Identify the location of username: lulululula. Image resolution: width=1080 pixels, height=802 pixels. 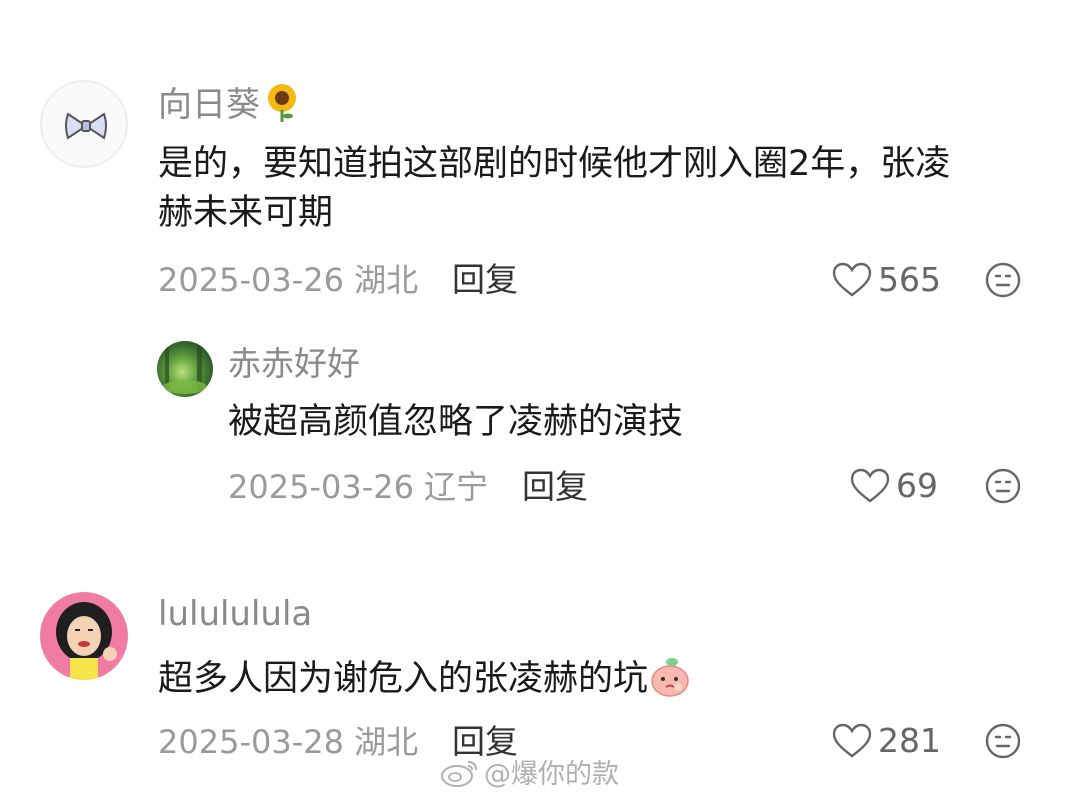
(235, 614).